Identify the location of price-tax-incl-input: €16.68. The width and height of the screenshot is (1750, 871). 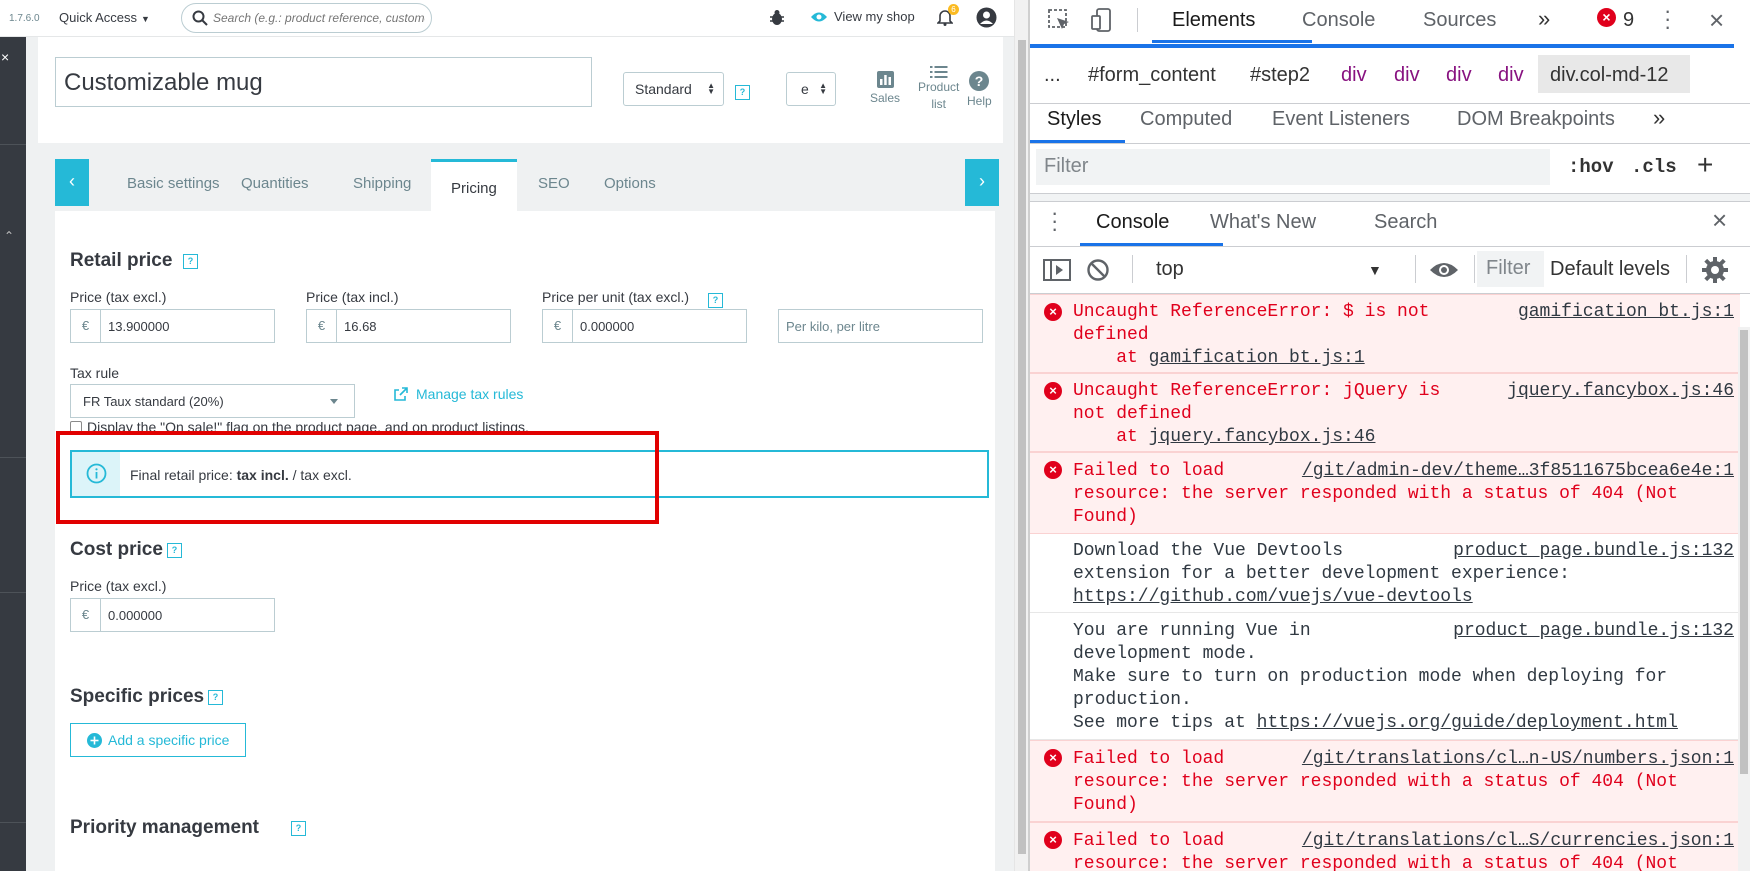
(408, 326).